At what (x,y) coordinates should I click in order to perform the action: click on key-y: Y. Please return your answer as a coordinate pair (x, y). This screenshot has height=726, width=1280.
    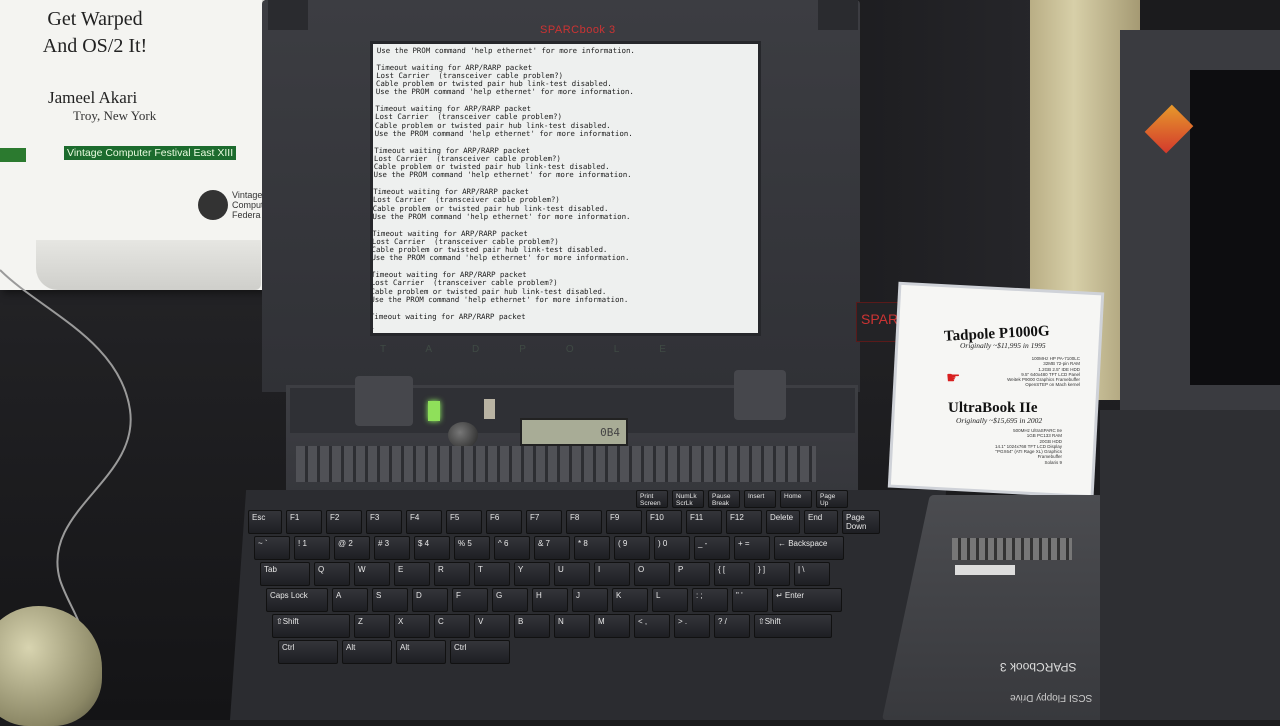
    Looking at the image, I should click on (532, 574).